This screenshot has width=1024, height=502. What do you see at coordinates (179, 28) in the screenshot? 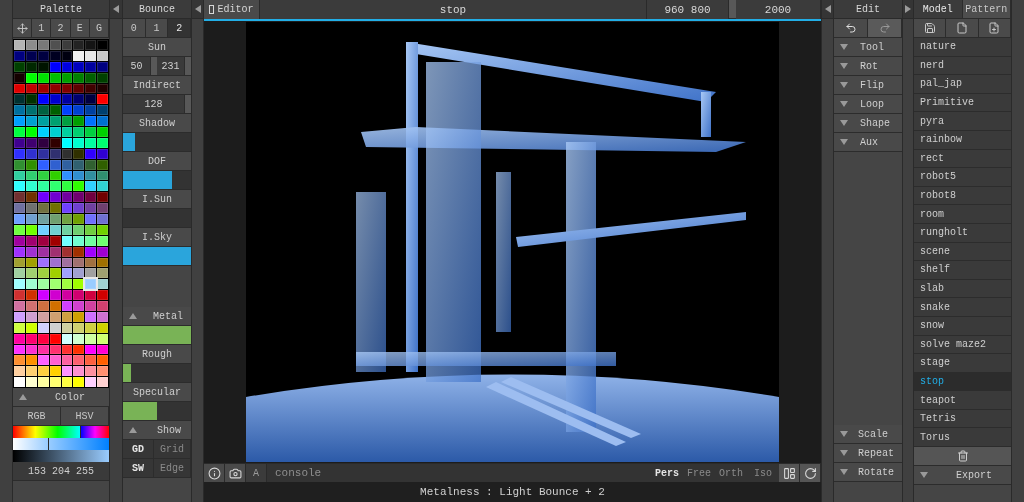
I see `bounce-tab: 2` at bounding box center [179, 28].